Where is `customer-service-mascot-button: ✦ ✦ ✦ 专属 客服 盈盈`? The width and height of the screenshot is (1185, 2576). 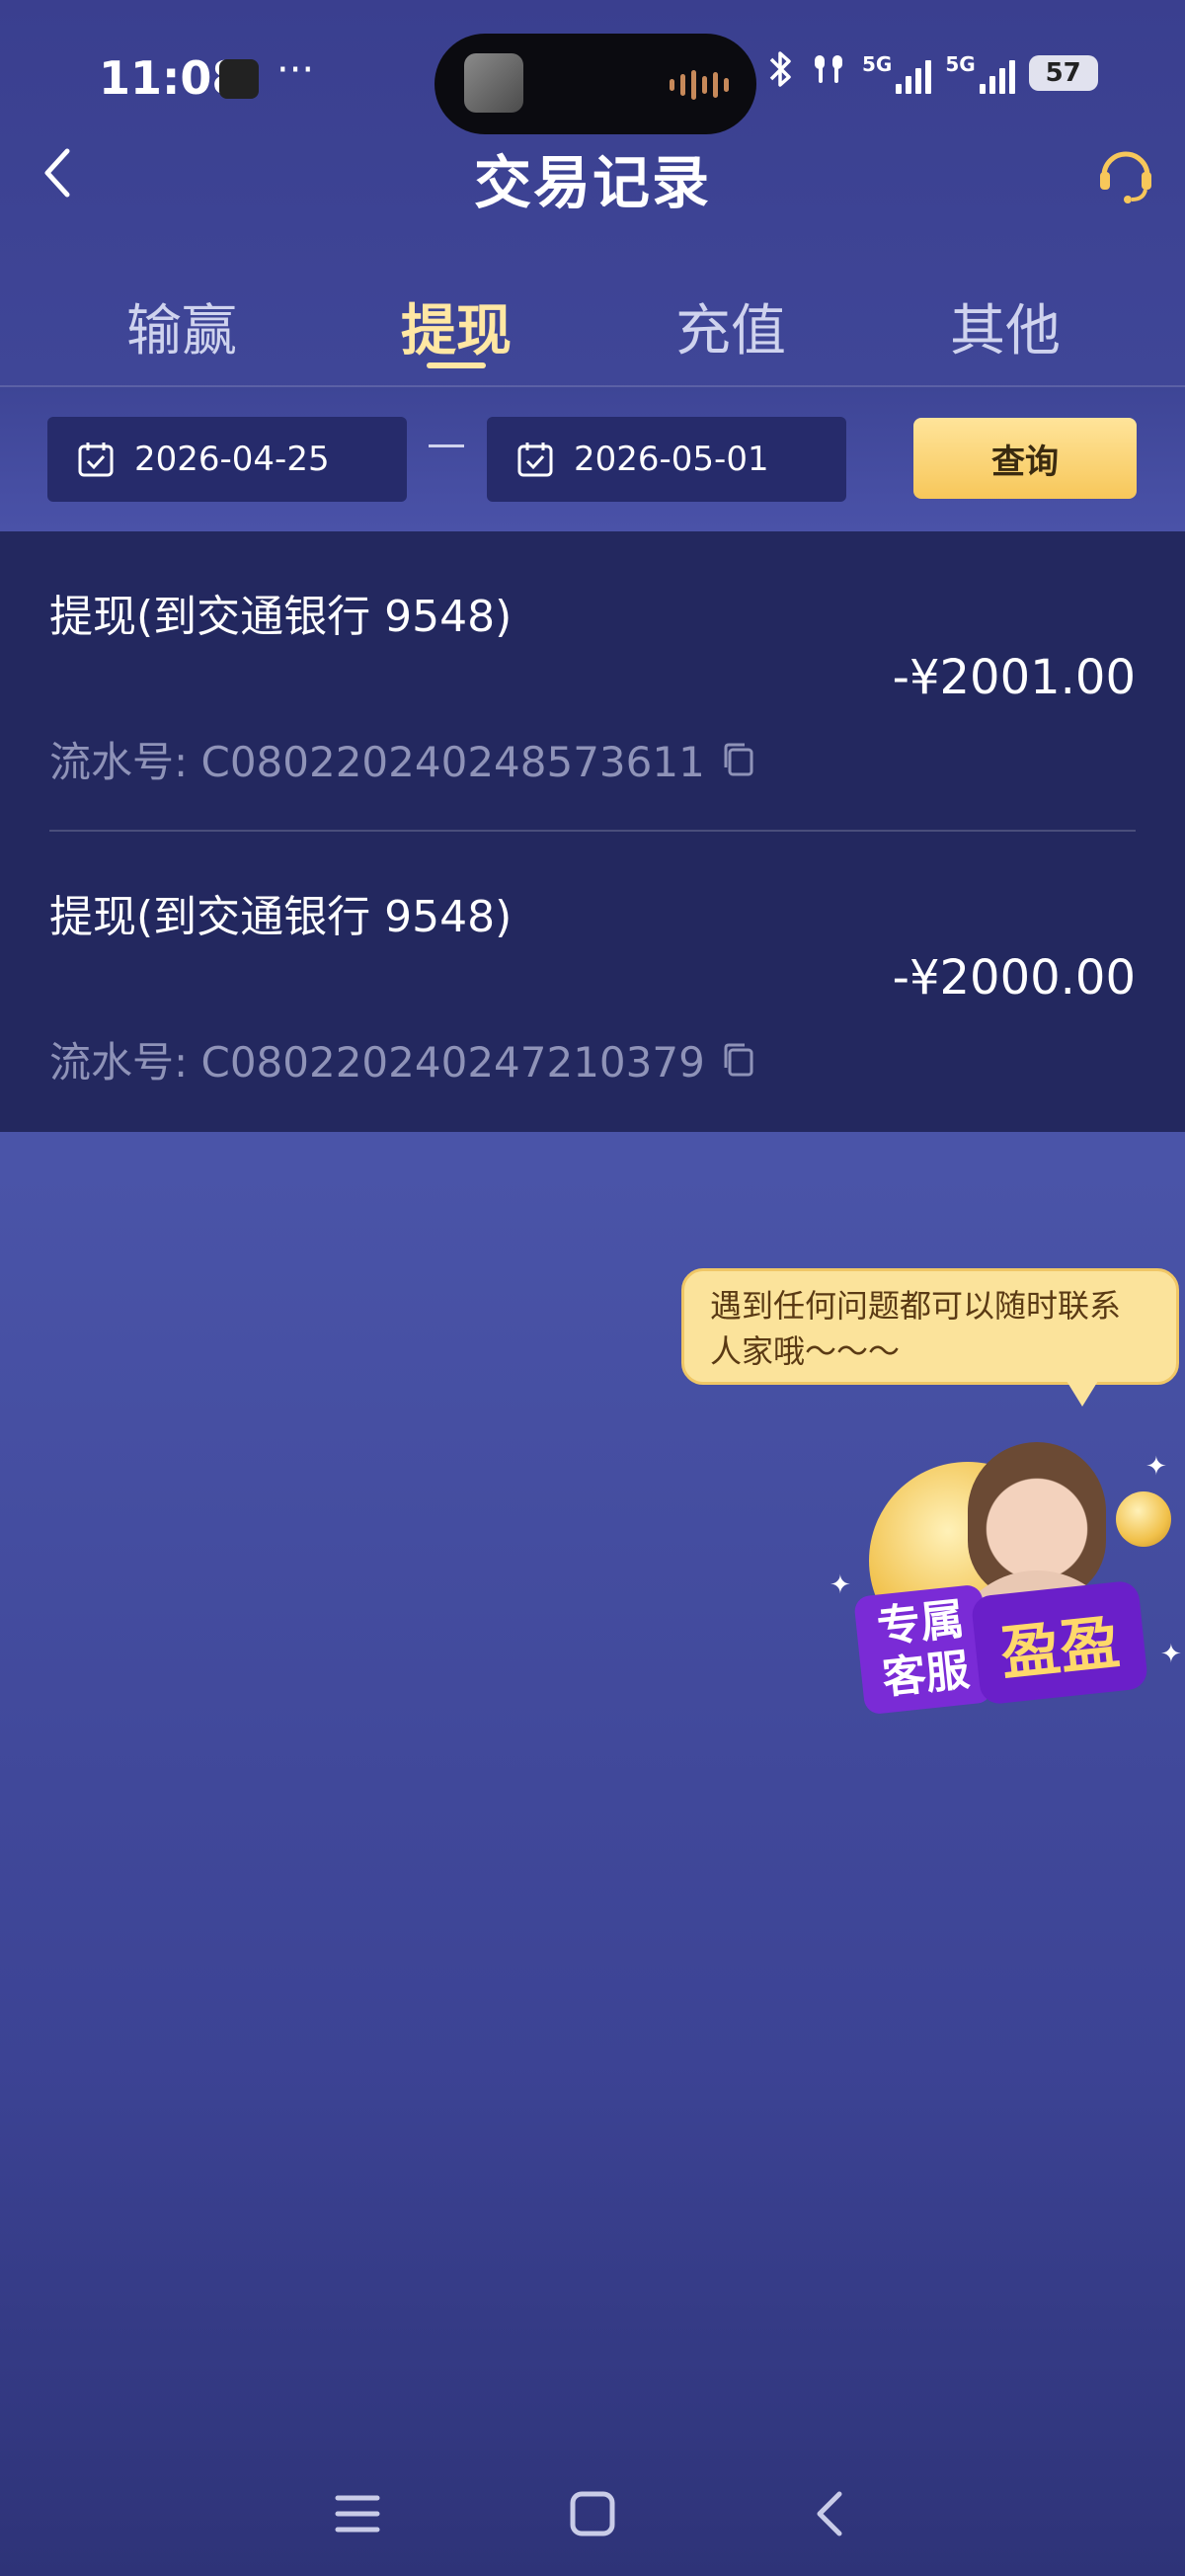
customer-service-mascot-button: ✦ ✦ ✦ 专属 客服 盈盈 is located at coordinates (1003, 1590).